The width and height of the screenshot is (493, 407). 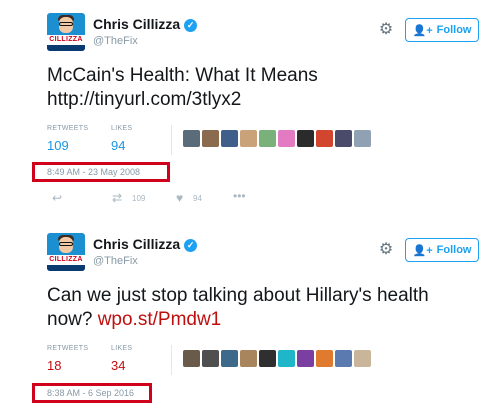 What do you see at coordinates (257, 320) in the screenshot?
I see `tweet-text-line2: now? wpo.st/Pmdw1` at bounding box center [257, 320].